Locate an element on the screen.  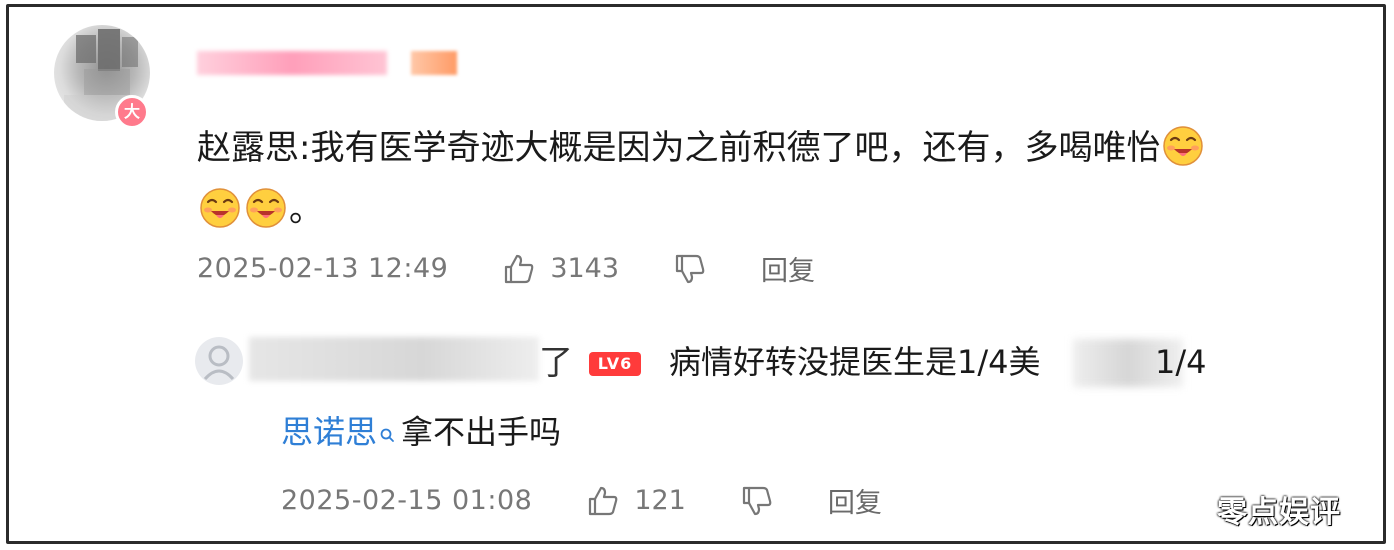
comment-meta: 2025-02-13 12:49 3143 回复 is located at coordinates (506, 268).